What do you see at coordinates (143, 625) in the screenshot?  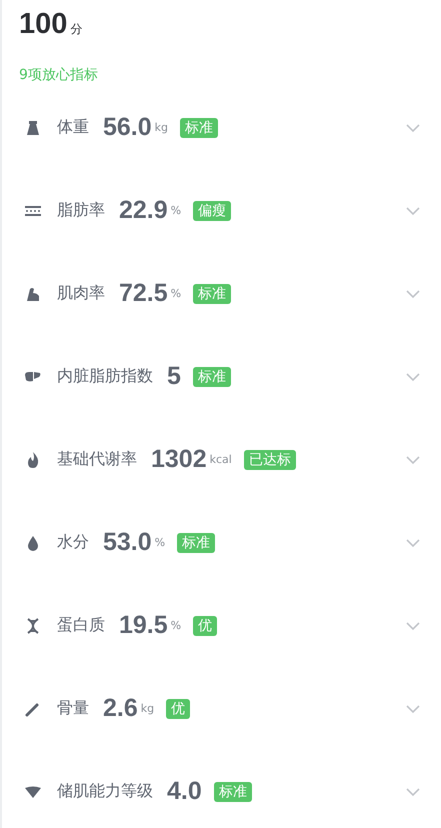 I see `metric-value: 19.5` at bounding box center [143, 625].